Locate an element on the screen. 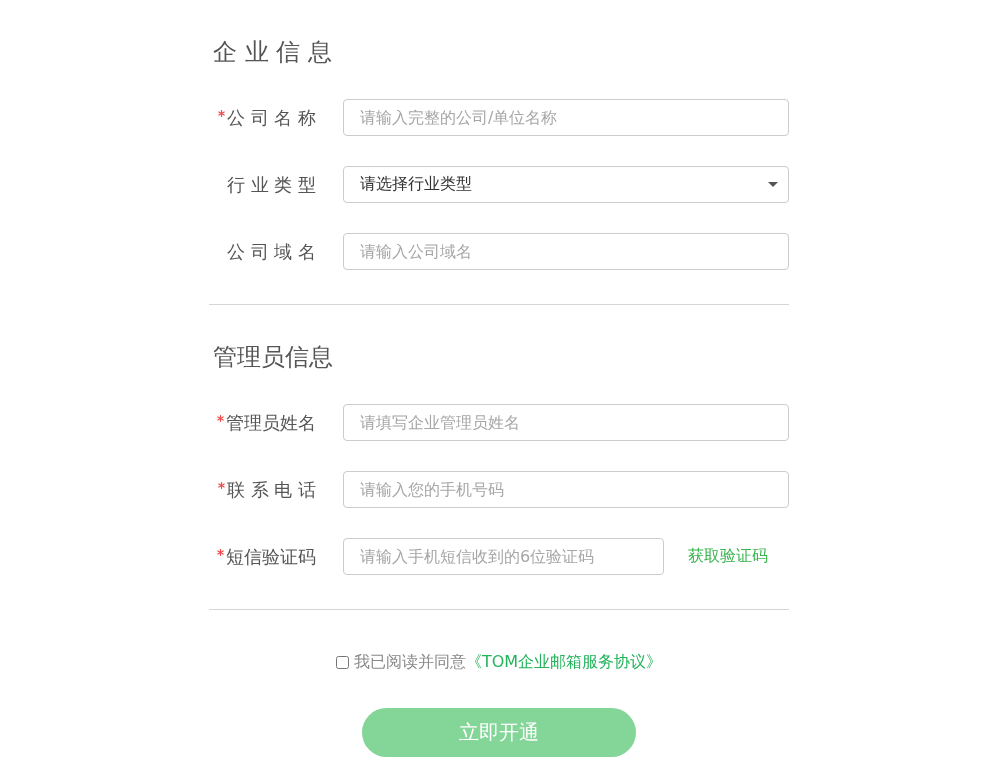 The height and width of the screenshot is (765, 1003). field-label: 联 系 电 话 is located at coordinates (271, 489).